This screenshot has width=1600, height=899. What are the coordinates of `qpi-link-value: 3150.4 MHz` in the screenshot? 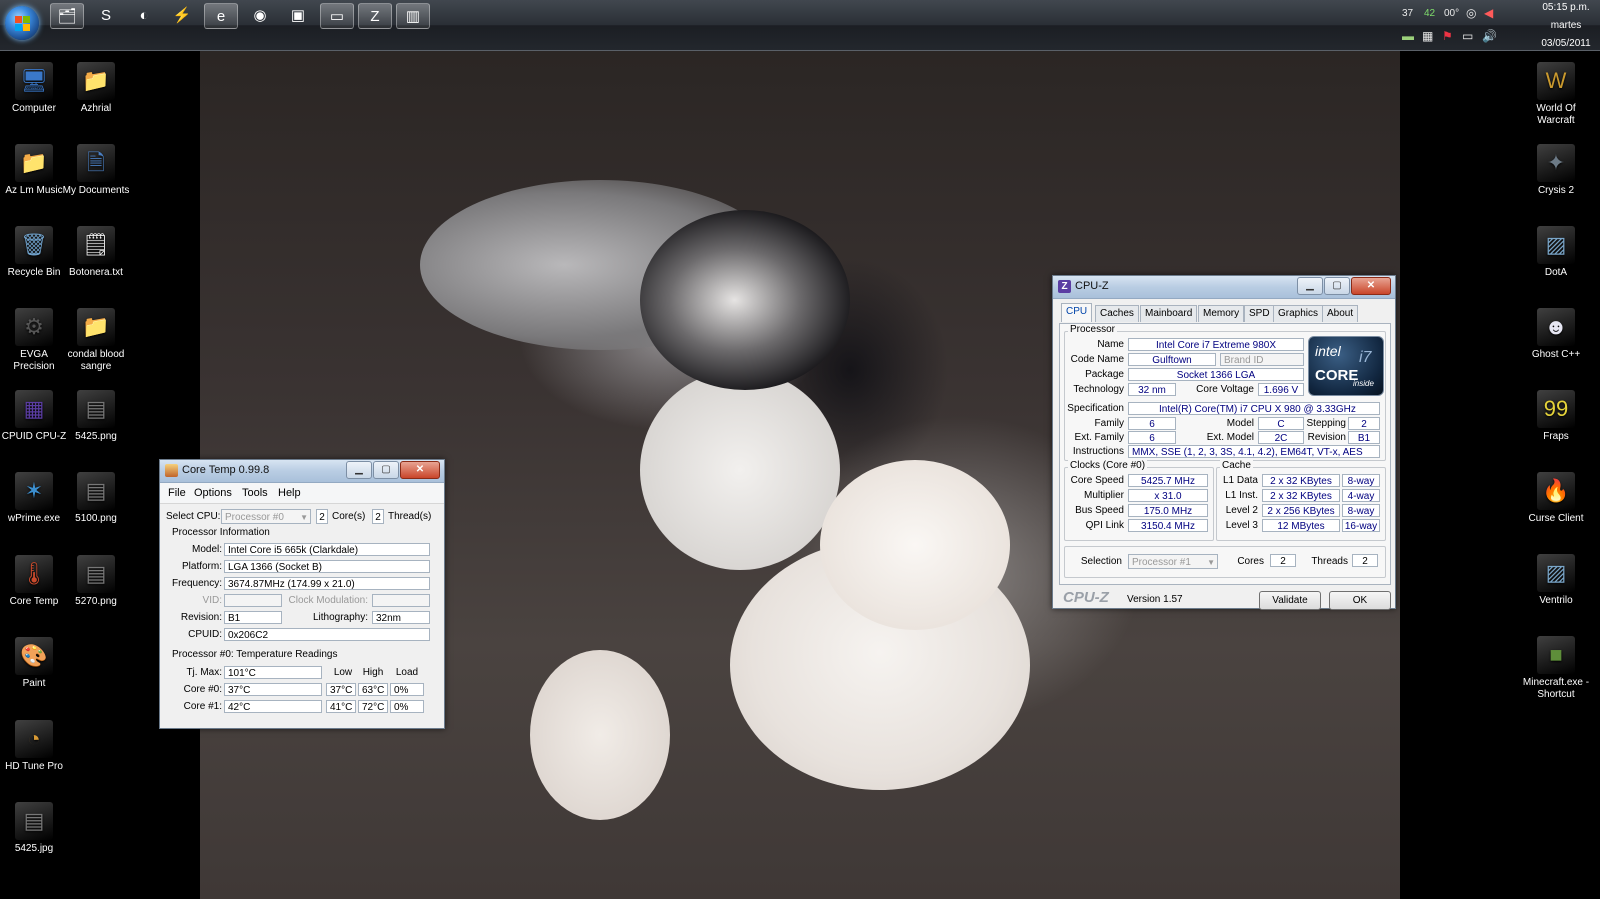 It's located at (1168, 525).